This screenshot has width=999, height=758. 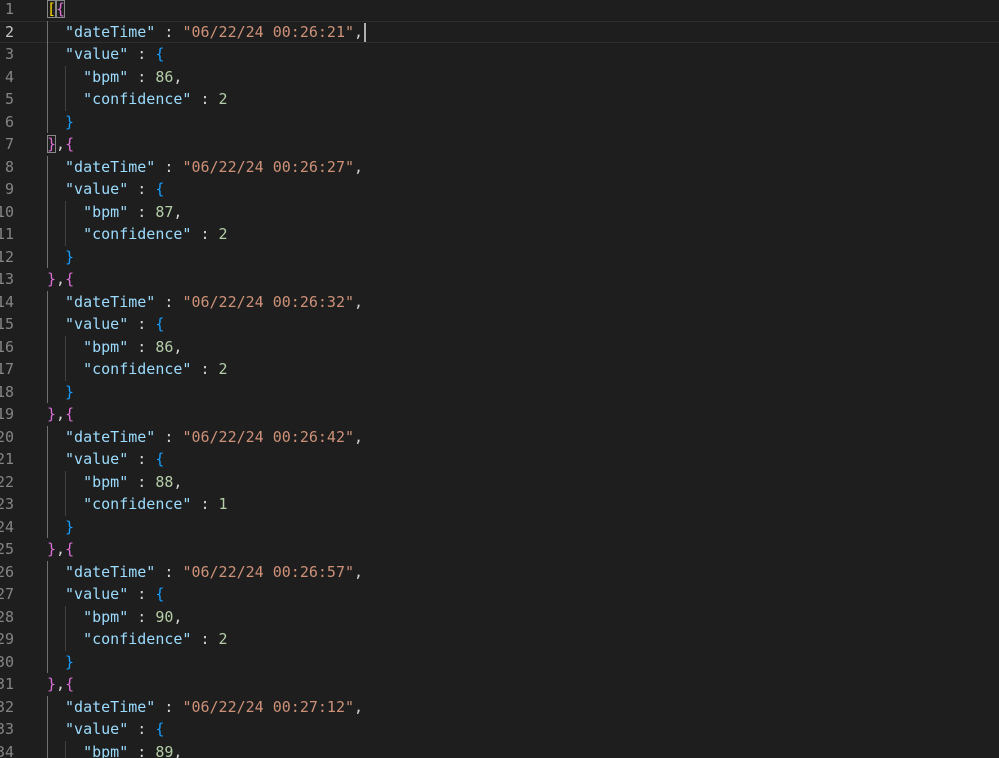 I want to click on line-number: 2, so click(x=9, y=31).